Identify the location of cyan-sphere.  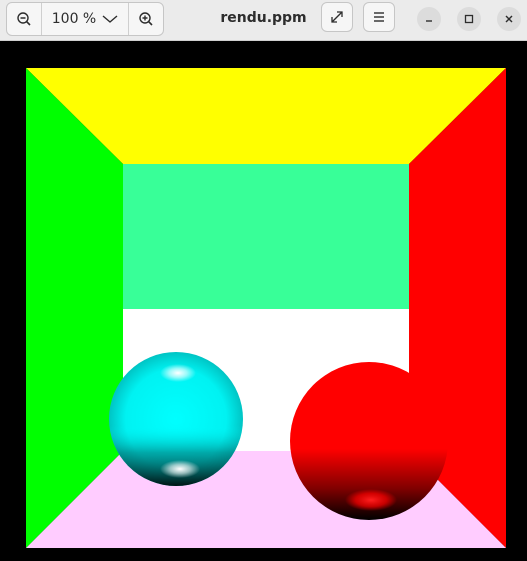
(176, 419).